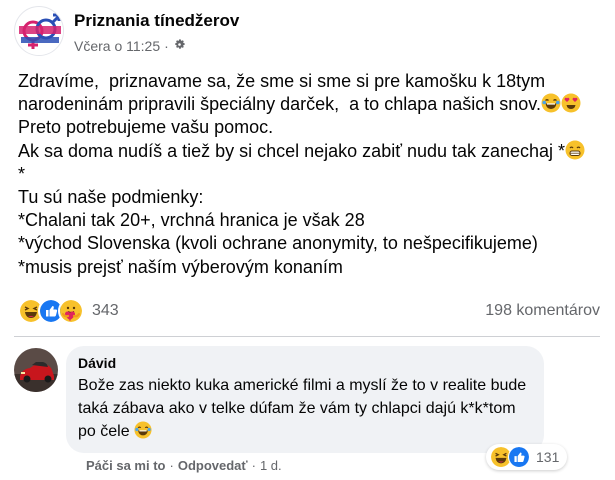 The height and width of the screenshot is (480, 615). Describe the element at coordinates (213, 465) in the screenshot. I see `reply-comment-button: Odpovedať` at that location.